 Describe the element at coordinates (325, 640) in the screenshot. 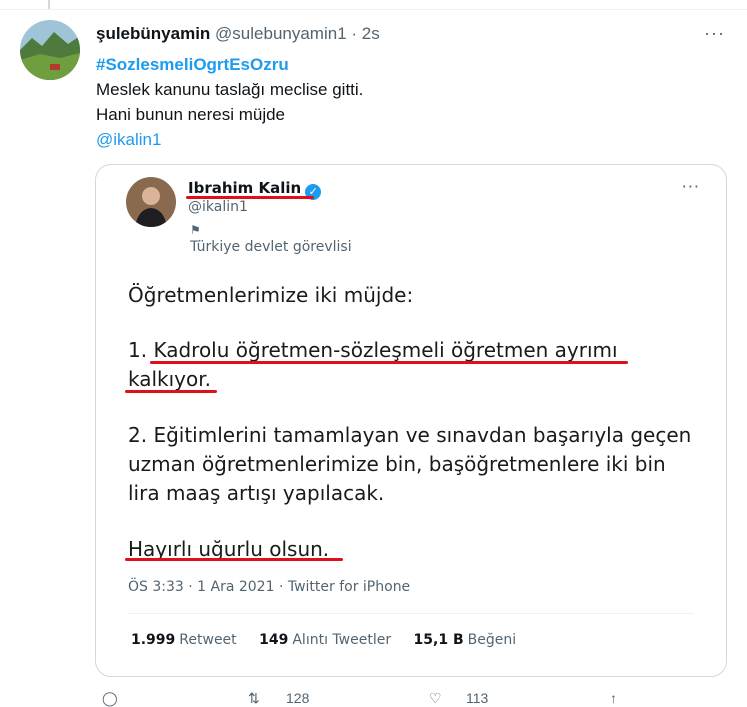

I see `quote-stat: 149 Alıntı Tweetler` at that location.